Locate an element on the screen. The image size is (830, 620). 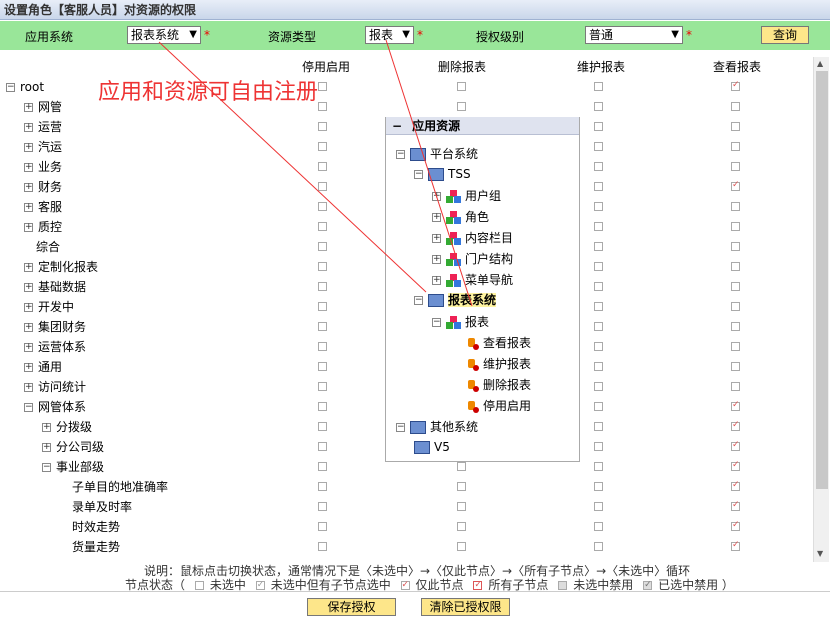
annotation-line is located at coordinates (292, 167).